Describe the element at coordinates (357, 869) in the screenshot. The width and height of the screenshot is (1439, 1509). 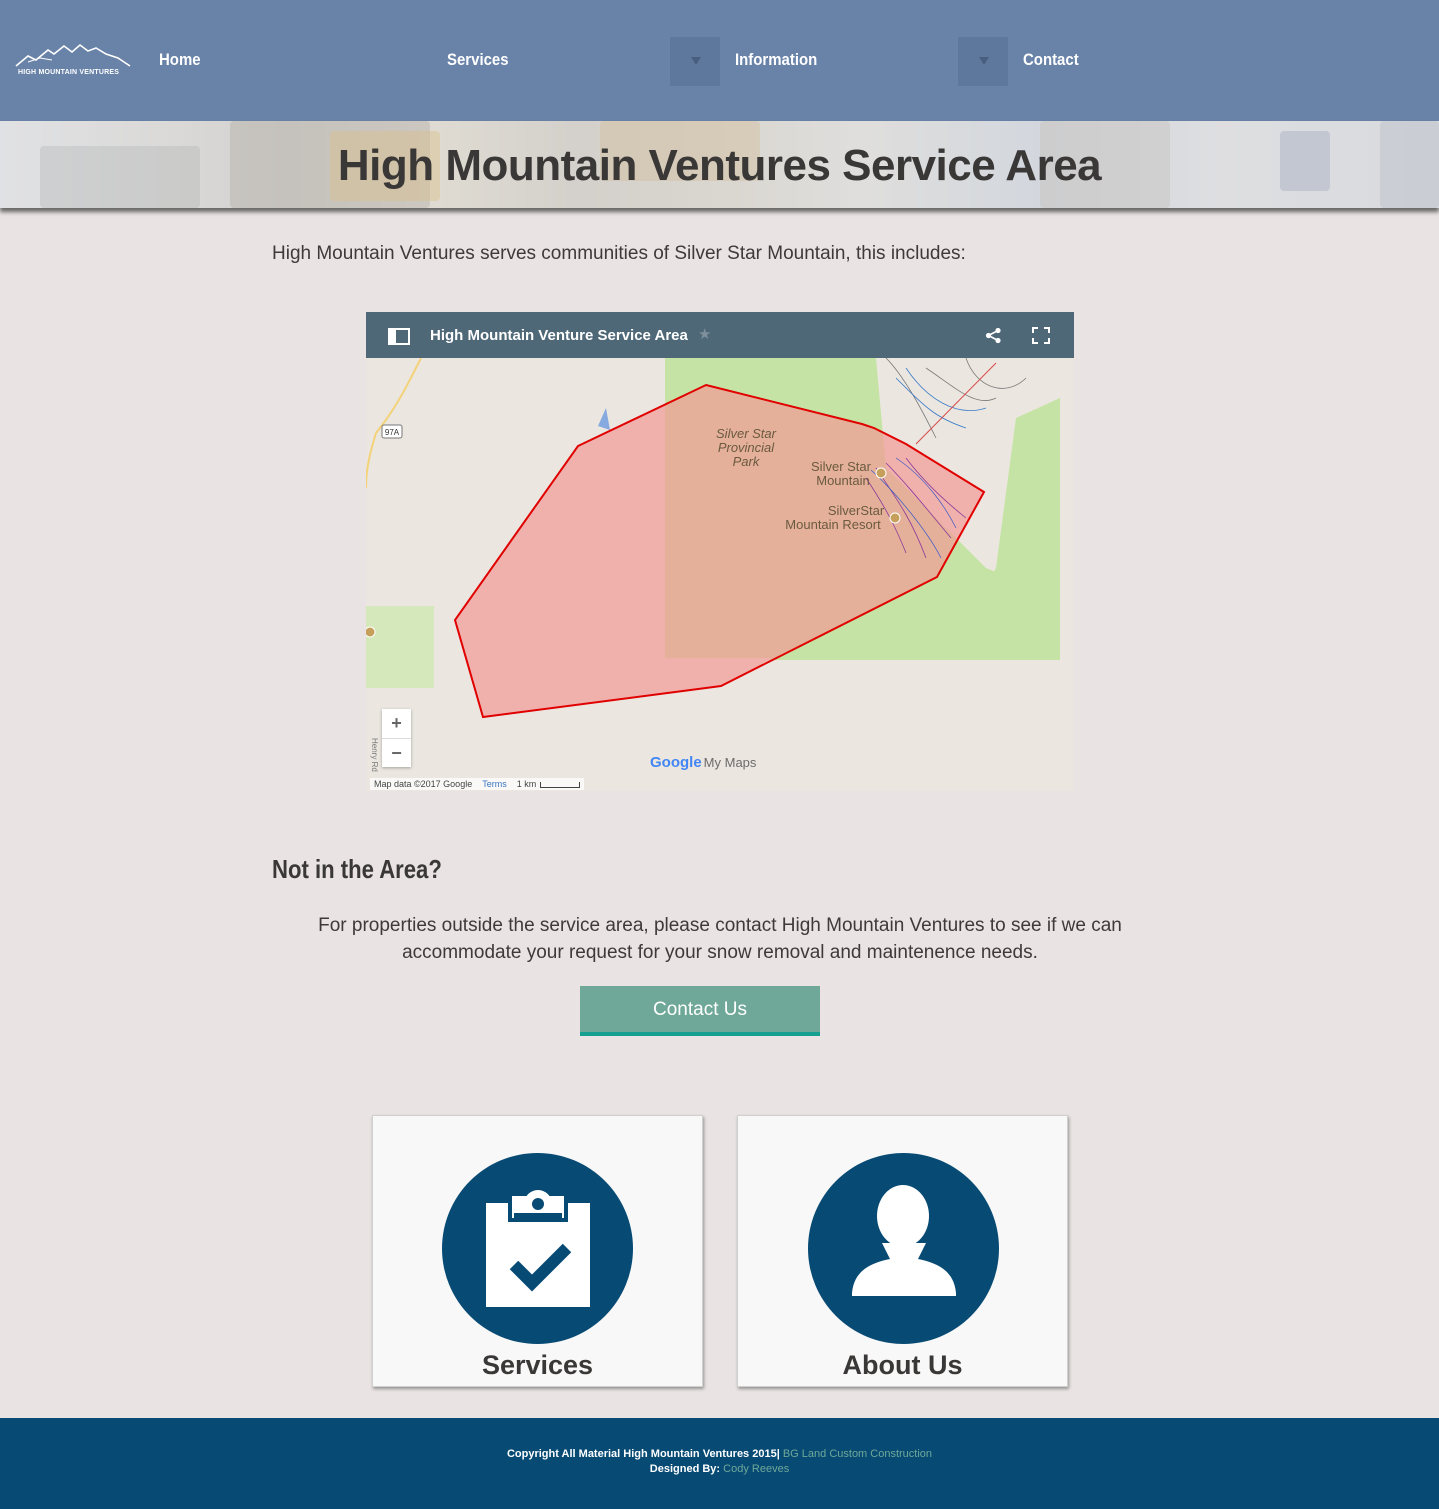
I see `section-heading: Not in the Area?` at that location.